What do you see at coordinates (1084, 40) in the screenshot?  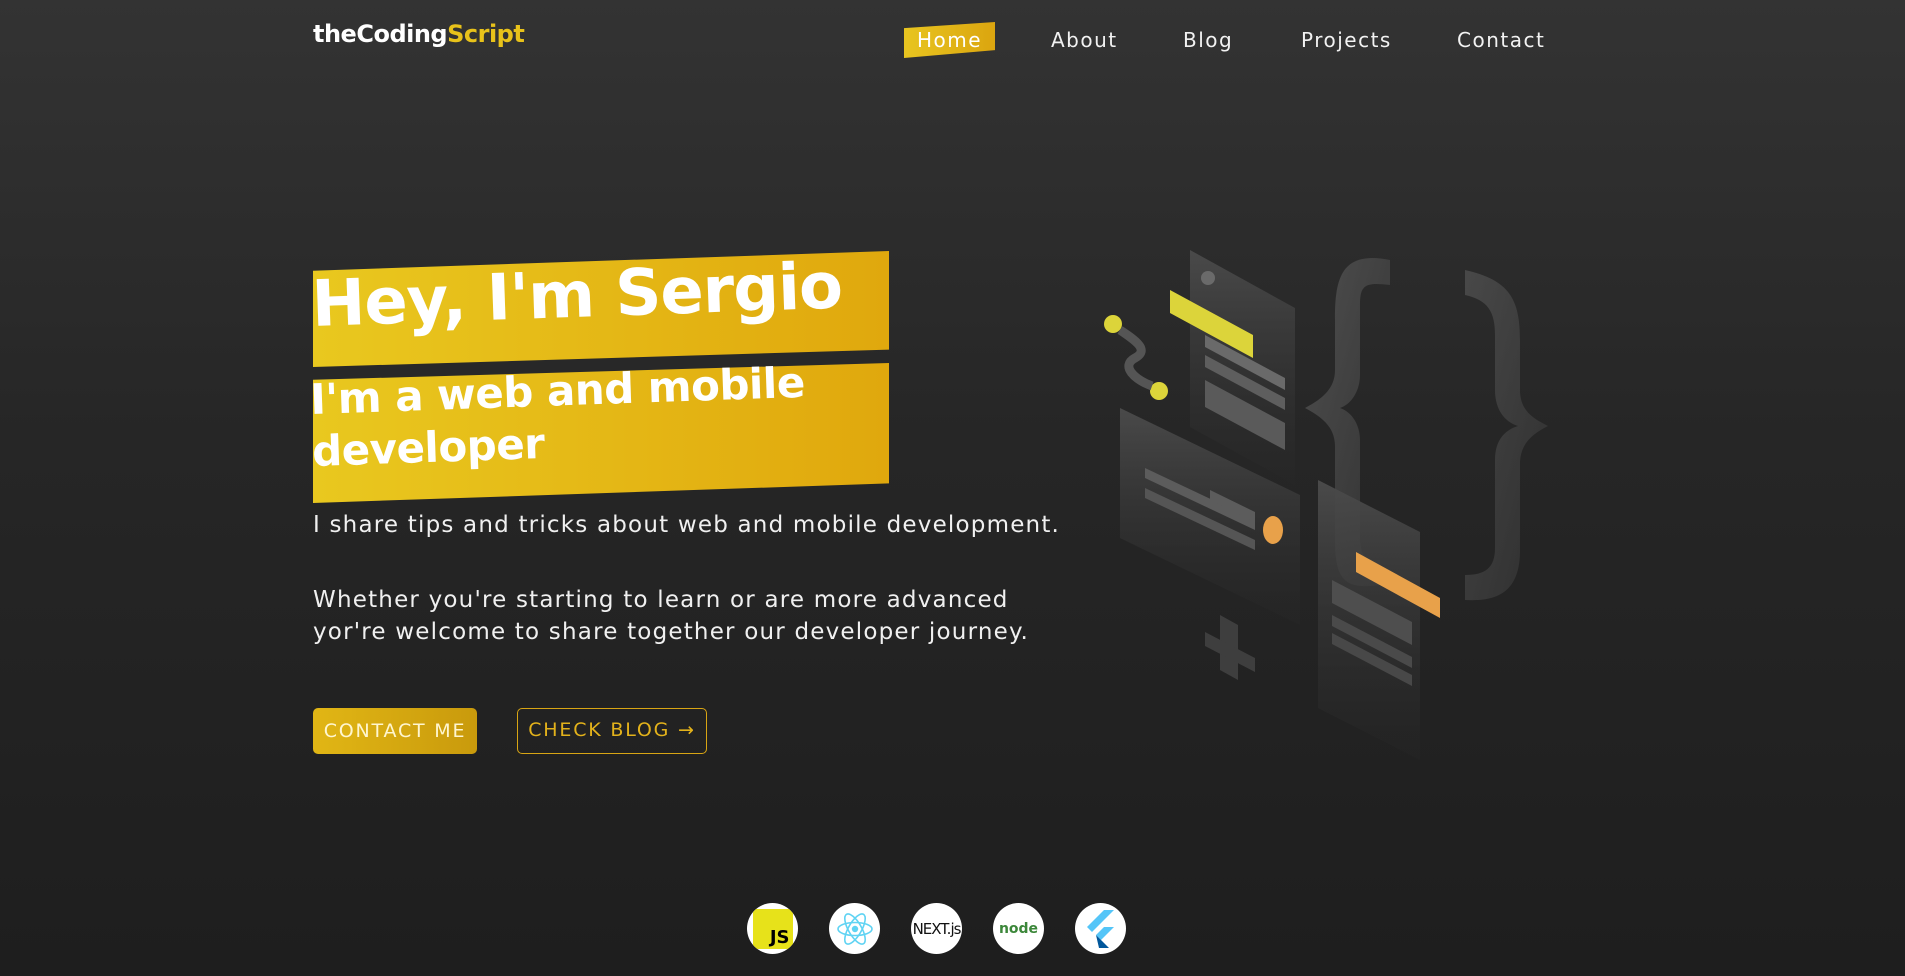 I see `nav-item-about: About` at bounding box center [1084, 40].